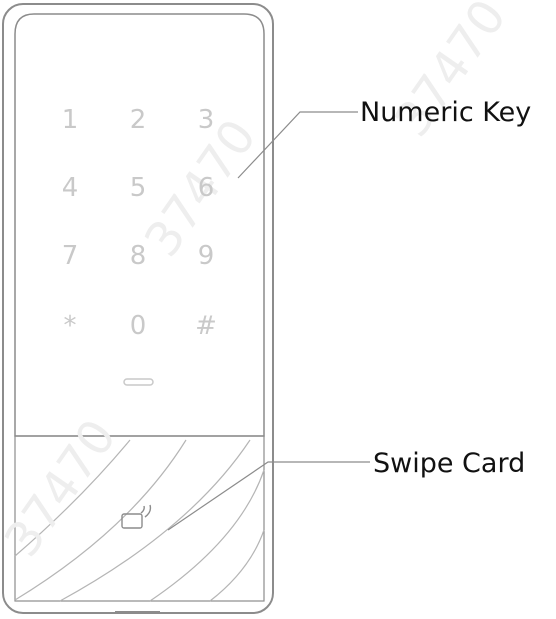 This screenshot has height=619, width=556. What do you see at coordinates (70, 188) in the screenshot?
I see `key-4: 4` at bounding box center [70, 188].